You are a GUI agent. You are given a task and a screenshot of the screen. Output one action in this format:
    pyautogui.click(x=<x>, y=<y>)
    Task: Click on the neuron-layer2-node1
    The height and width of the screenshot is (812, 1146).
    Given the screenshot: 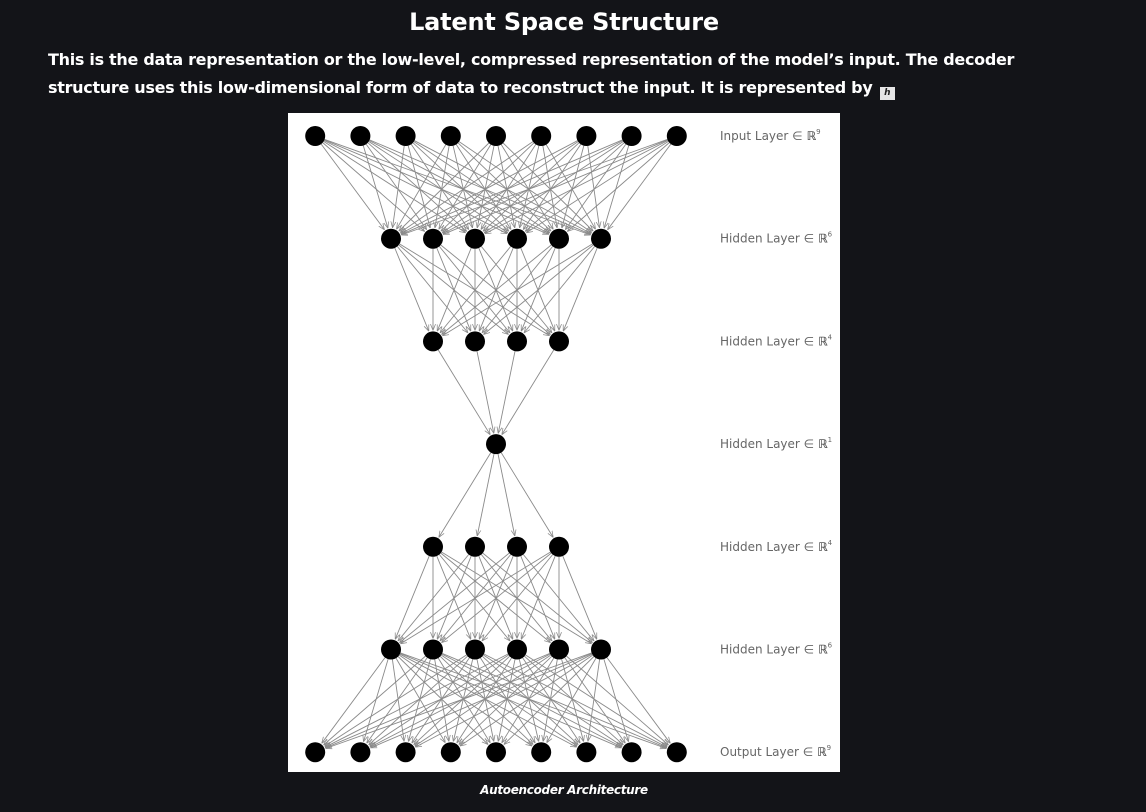 What is the action you would take?
    pyautogui.click(x=475, y=341)
    